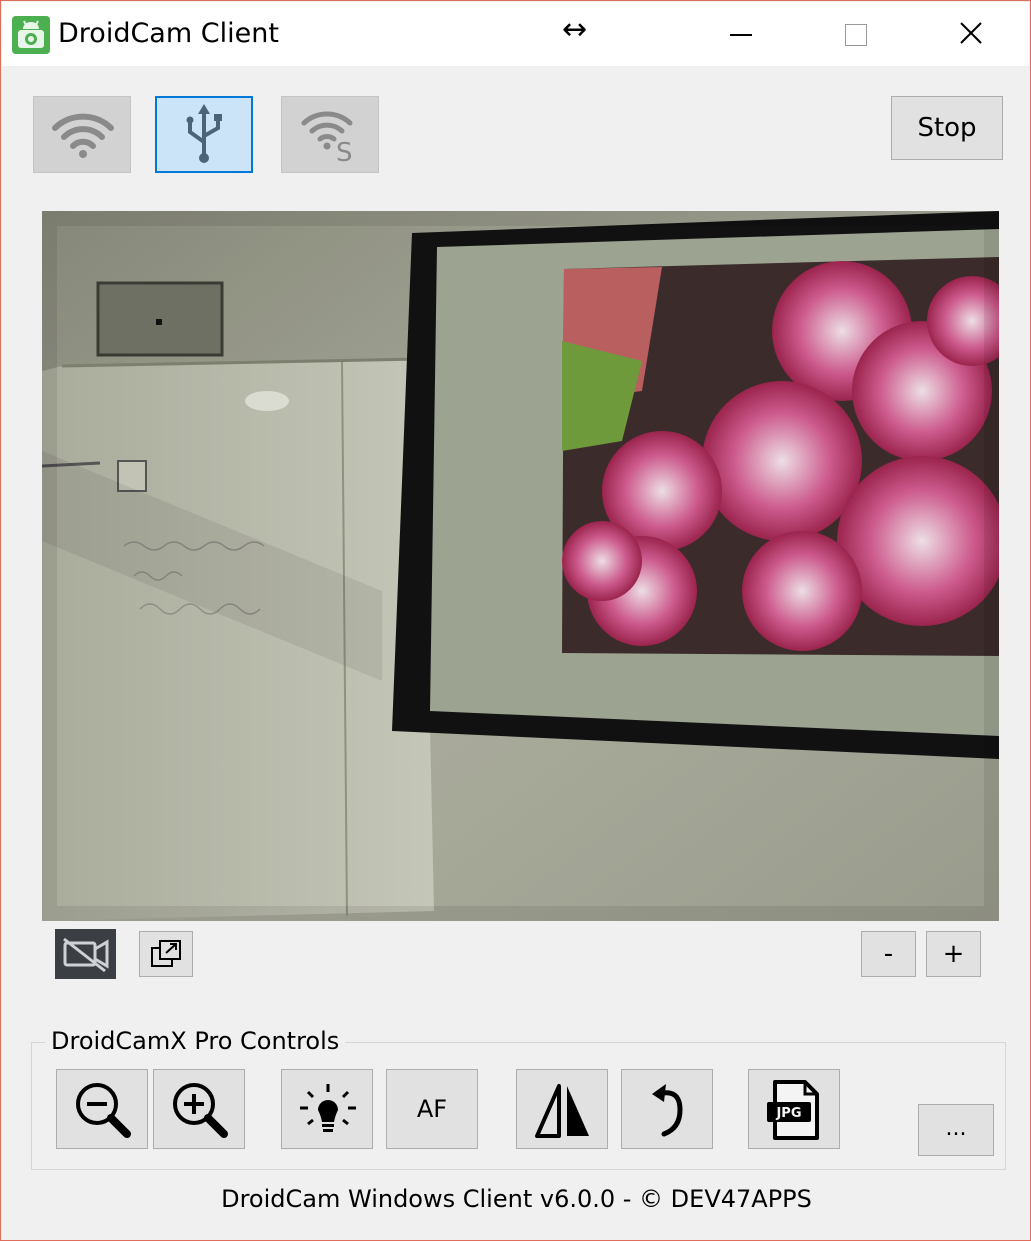 The image size is (1031, 1241). What do you see at coordinates (168, 33) in the screenshot?
I see `window-title: DroidCam Client` at bounding box center [168, 33].